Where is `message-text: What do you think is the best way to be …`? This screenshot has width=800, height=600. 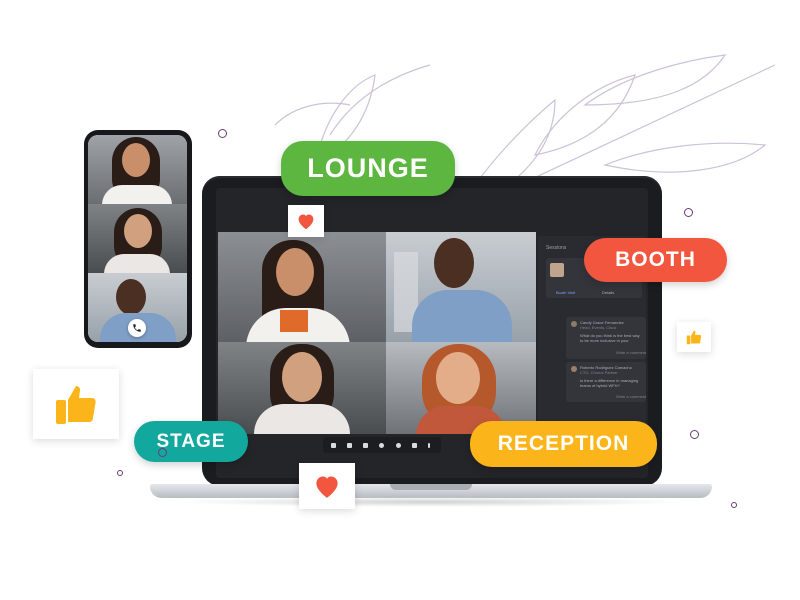
message-text: What do you think is the best way to be … is located at coordinates (610, 338).